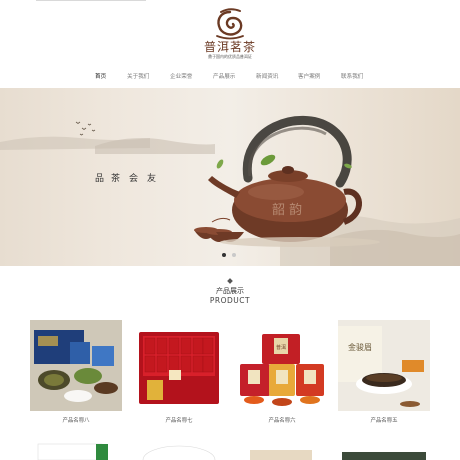  What do you see at coordinates (230, 300) in the screenshot?
I see `section-title-en: PRODUCT` at bounding box center [230, 300].